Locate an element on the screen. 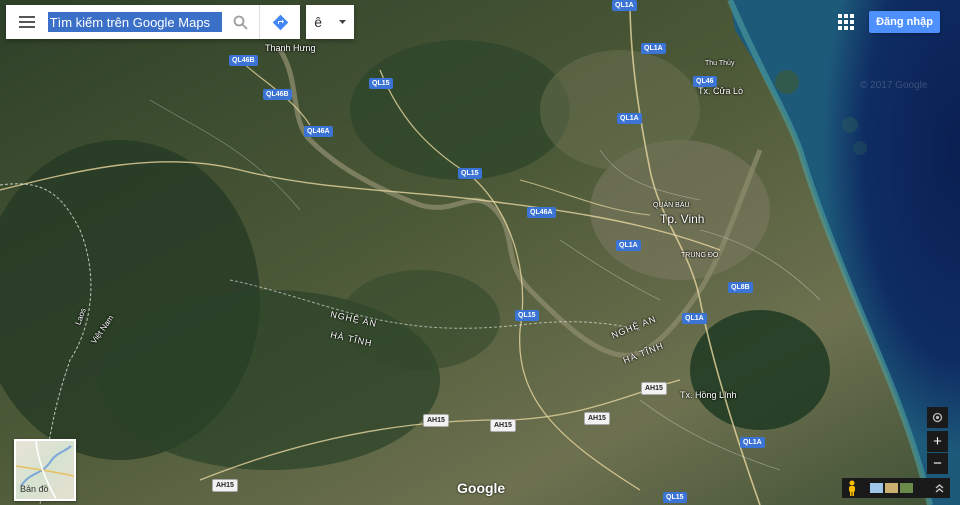  place-label-hong-linh: Tx. Hồng Lĩnh is located at coordinates (708, 395).